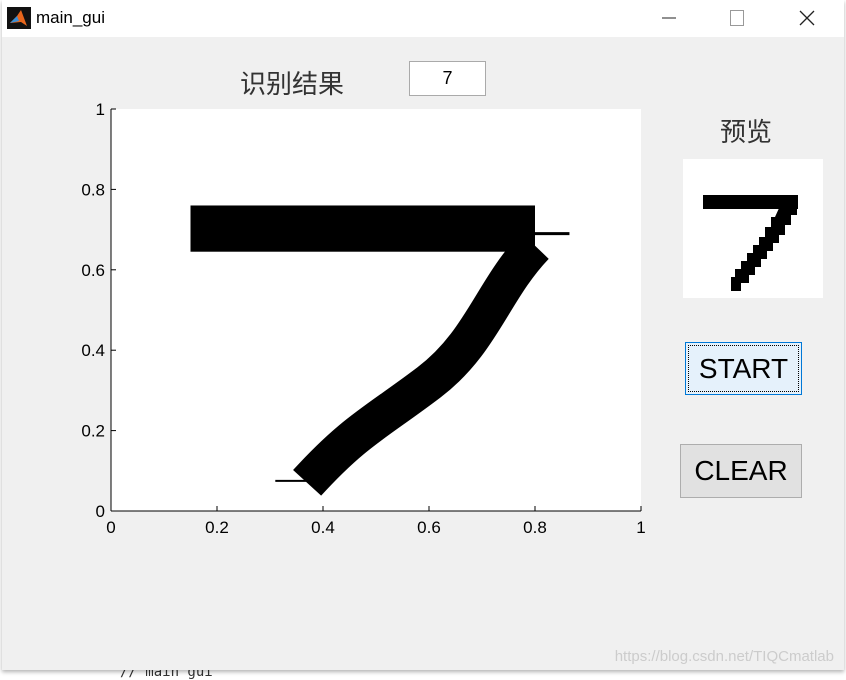 The width and height of the screenshot is (846, 680). I want to click on watermark: https://blog.csdn.net/TIQCmatlab, so click(724, 656).